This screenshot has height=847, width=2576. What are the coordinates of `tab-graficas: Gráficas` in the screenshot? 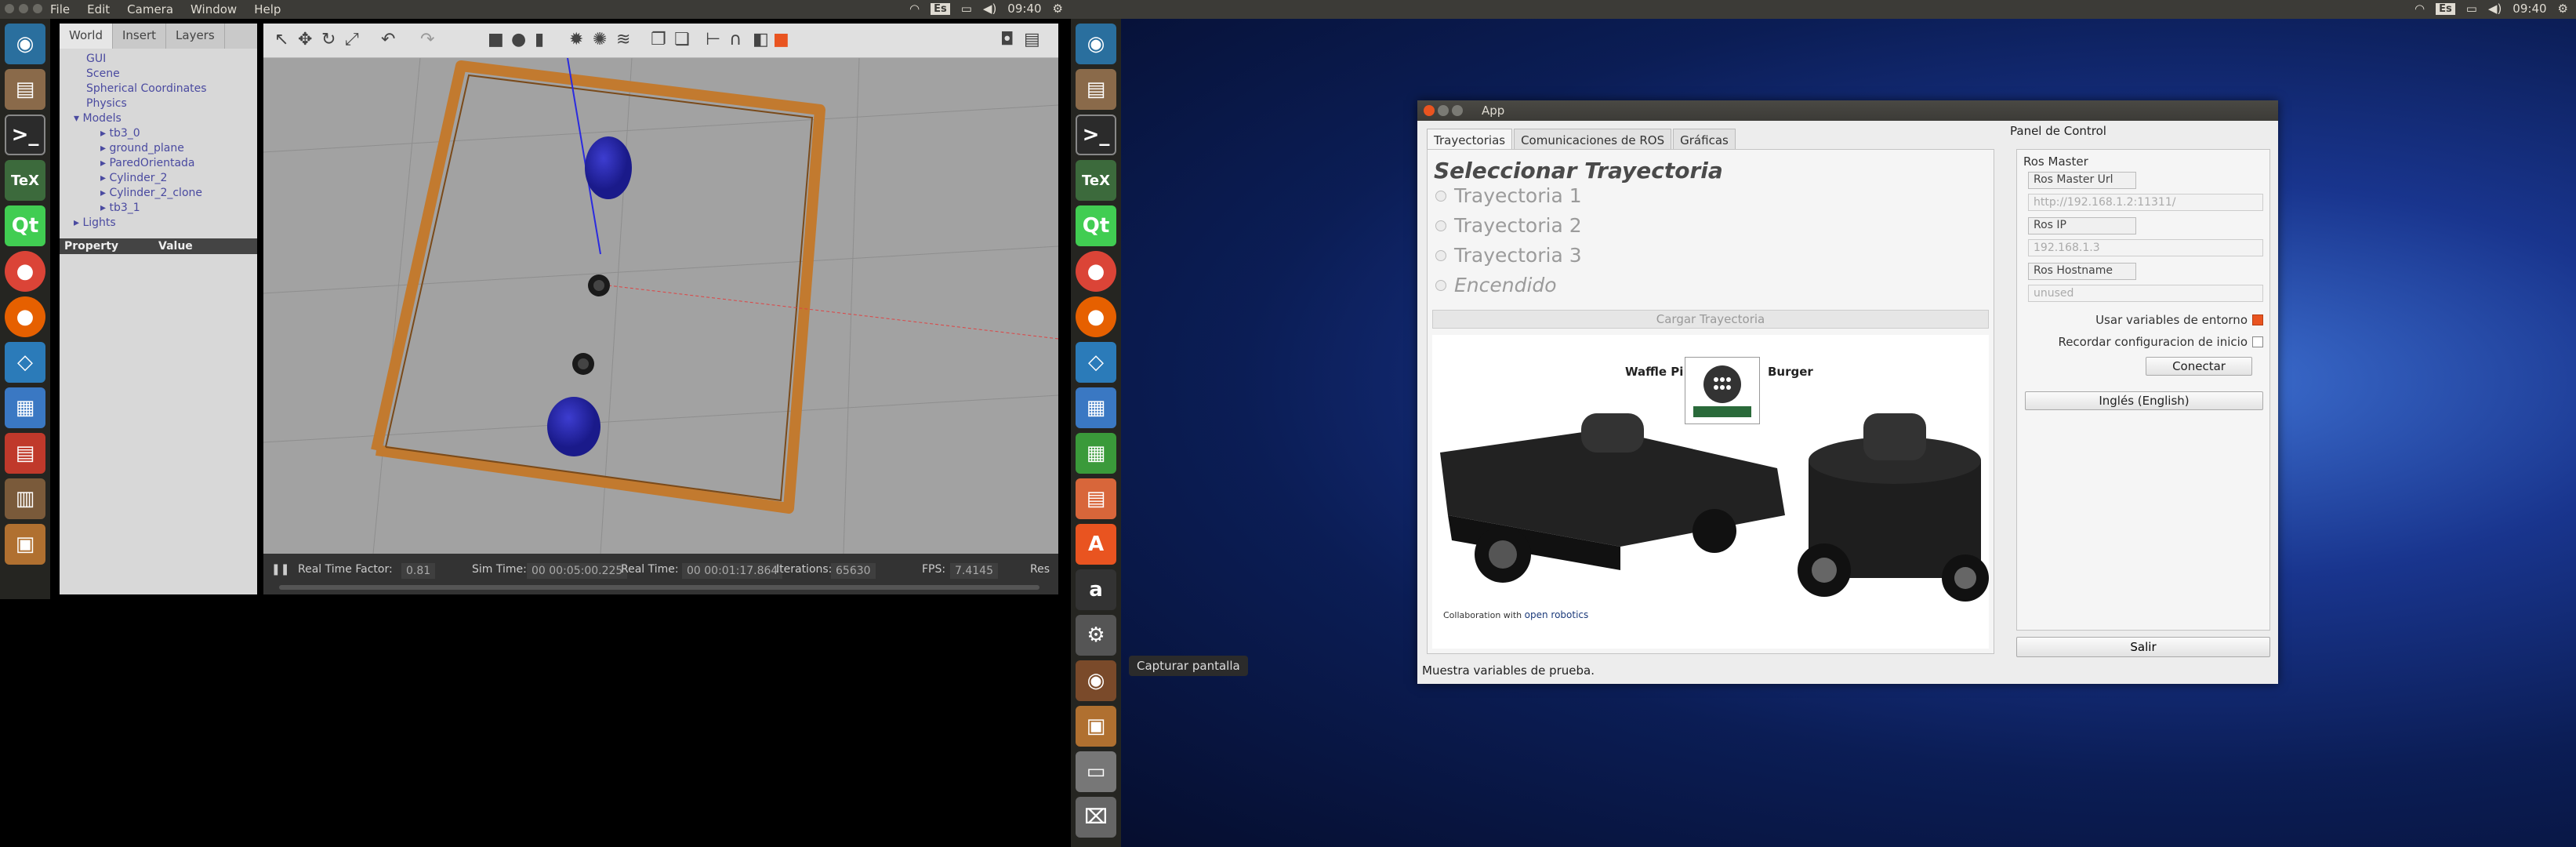 It's located at (1705, 140).